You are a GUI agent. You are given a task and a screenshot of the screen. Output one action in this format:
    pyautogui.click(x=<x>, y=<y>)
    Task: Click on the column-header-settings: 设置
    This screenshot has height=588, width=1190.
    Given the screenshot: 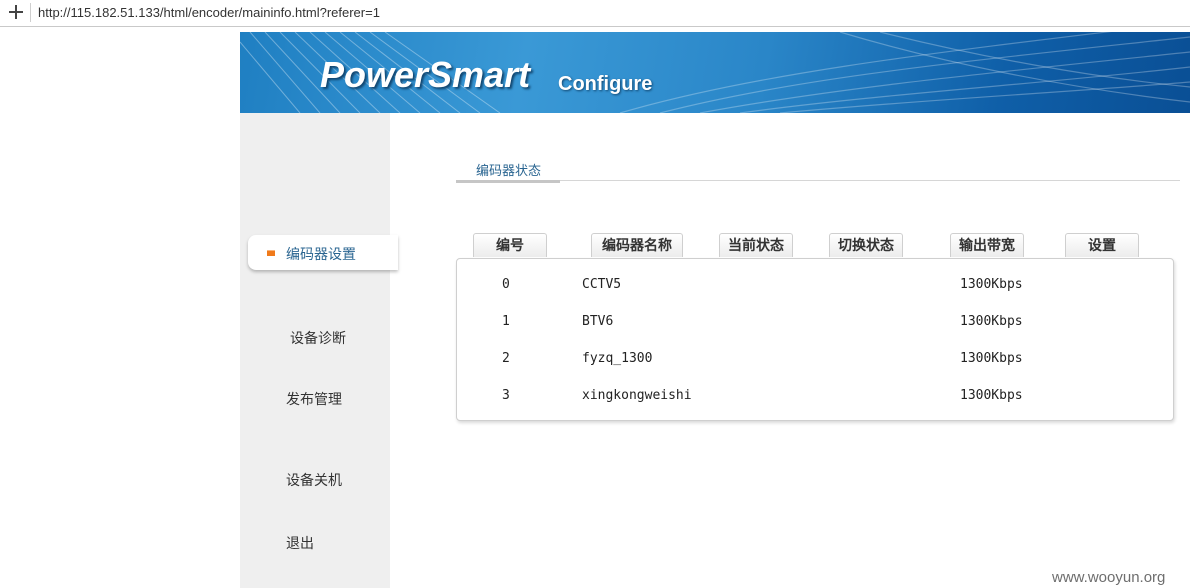 What is the action you would take?
    pyautogui.click(x=1102, y=245)
    